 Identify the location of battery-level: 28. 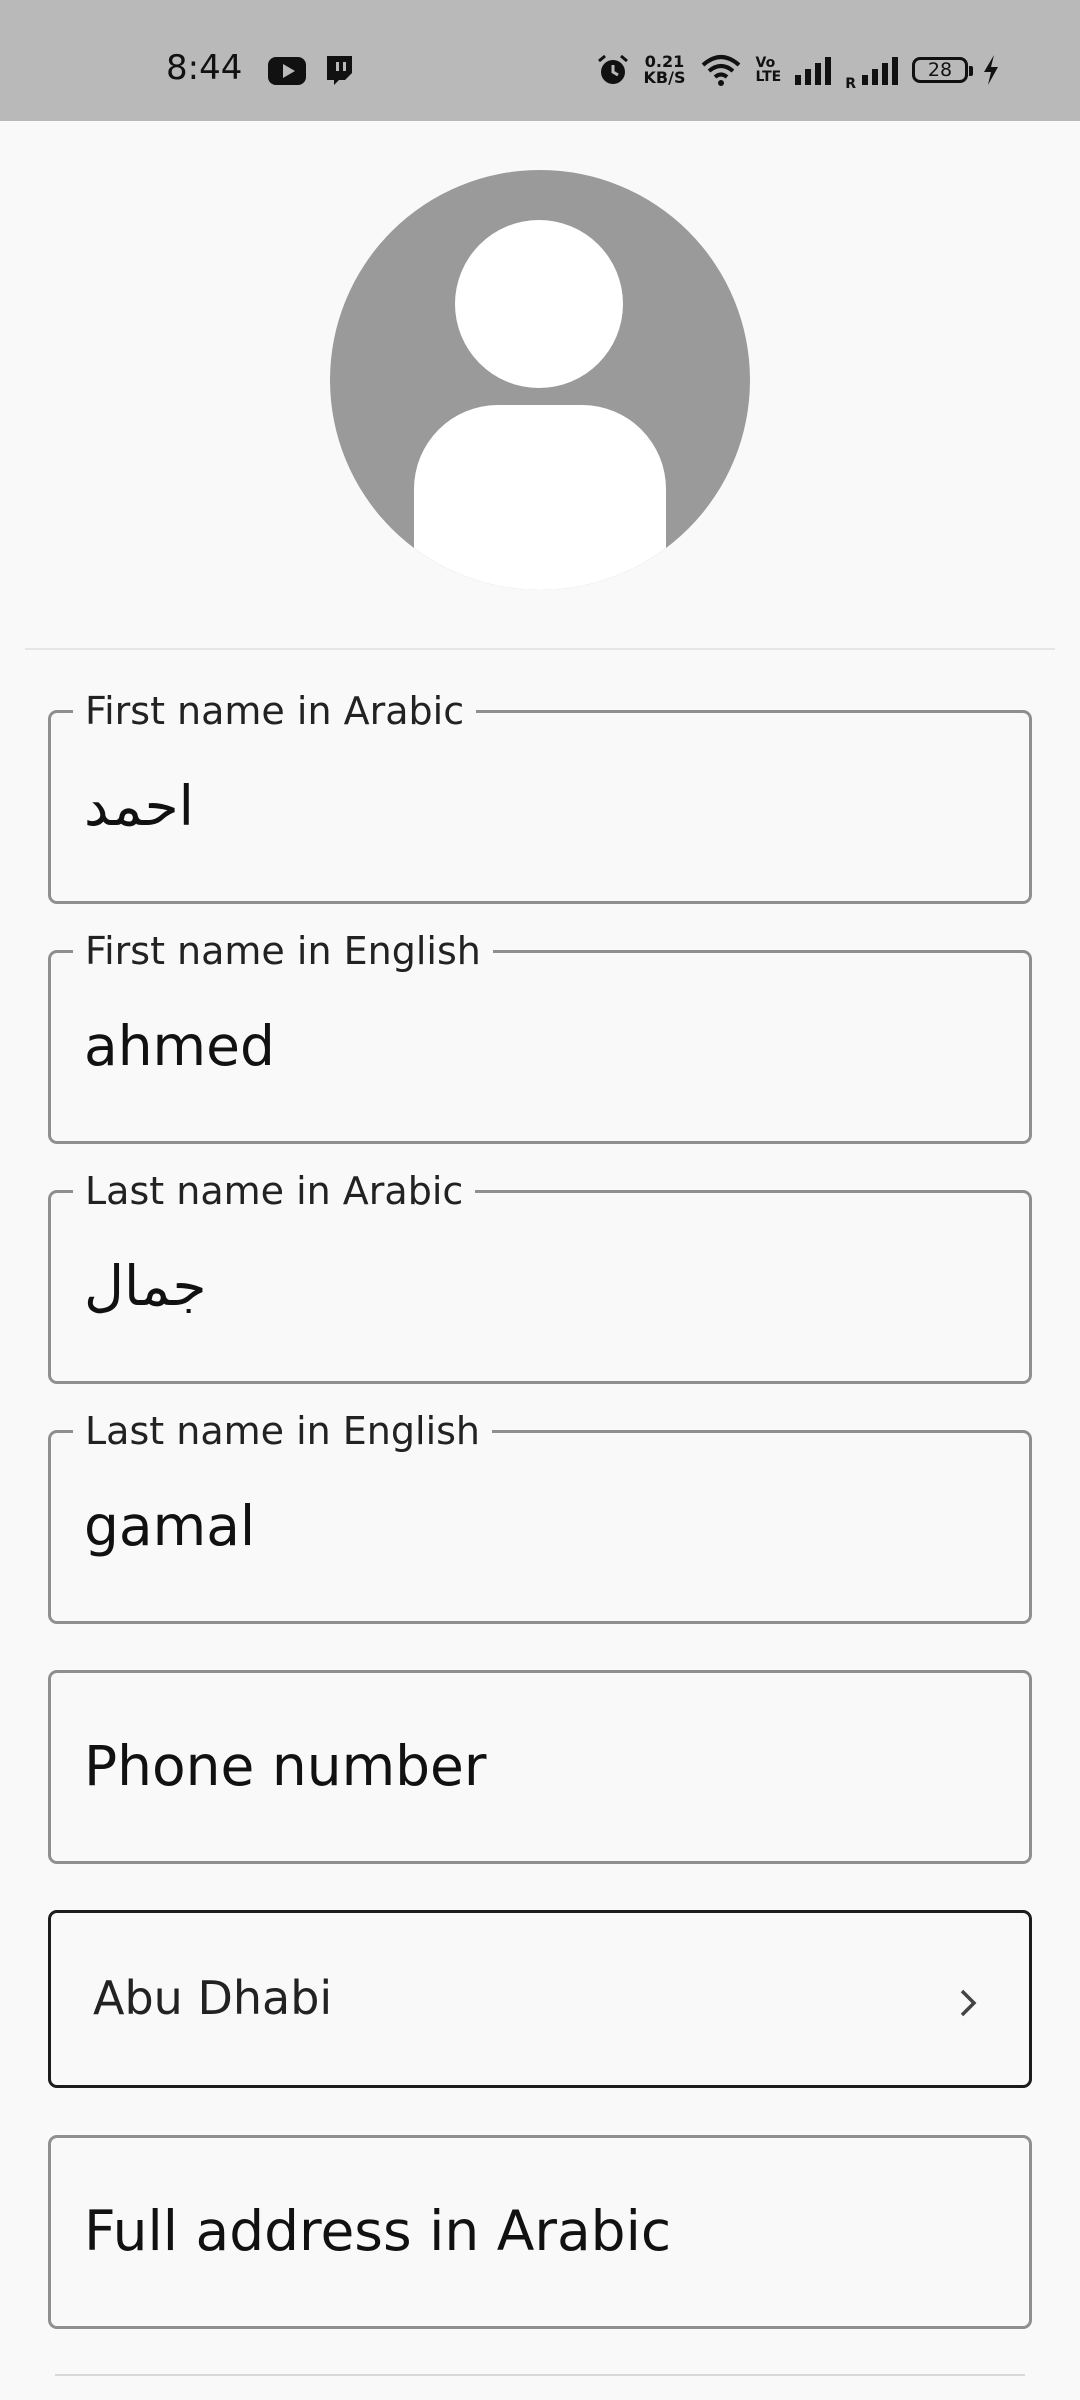
(940, 70).